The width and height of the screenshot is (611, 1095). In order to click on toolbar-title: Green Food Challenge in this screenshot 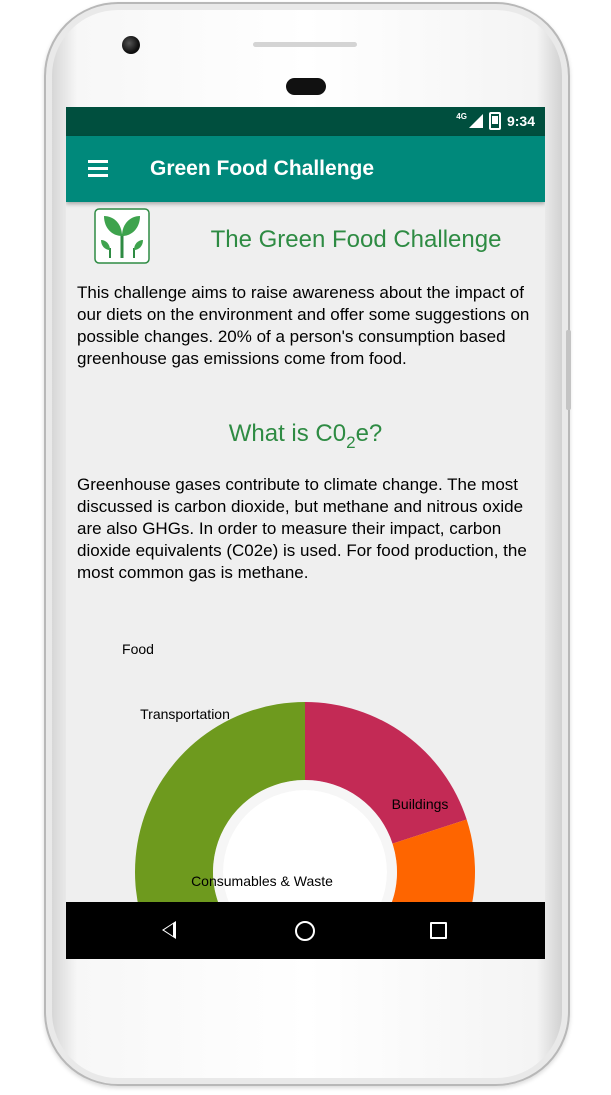, I will do `click(262, 168)`.